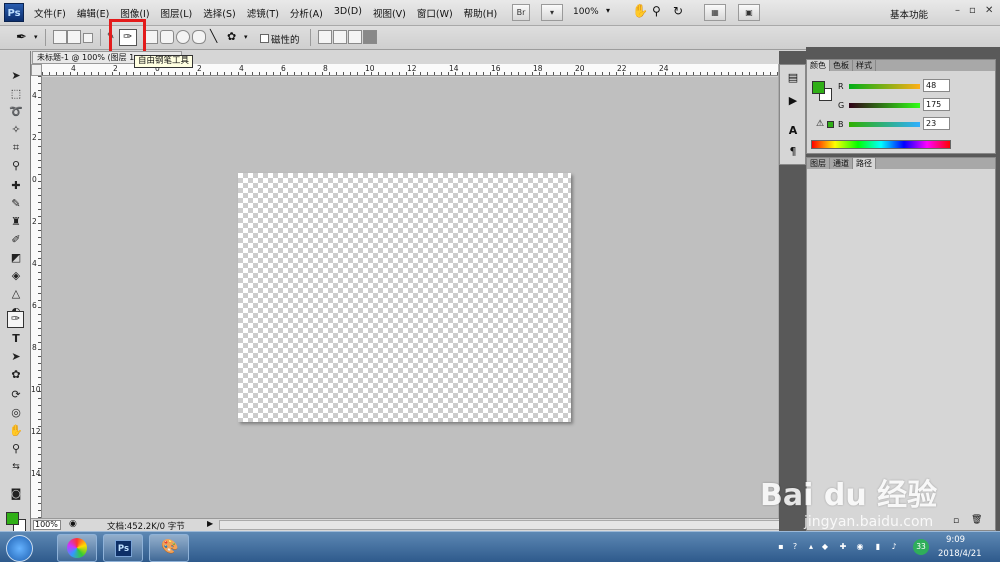 The image size is (1000, 562). I want to click on new-path-icon: ▫, so click(956, 521).